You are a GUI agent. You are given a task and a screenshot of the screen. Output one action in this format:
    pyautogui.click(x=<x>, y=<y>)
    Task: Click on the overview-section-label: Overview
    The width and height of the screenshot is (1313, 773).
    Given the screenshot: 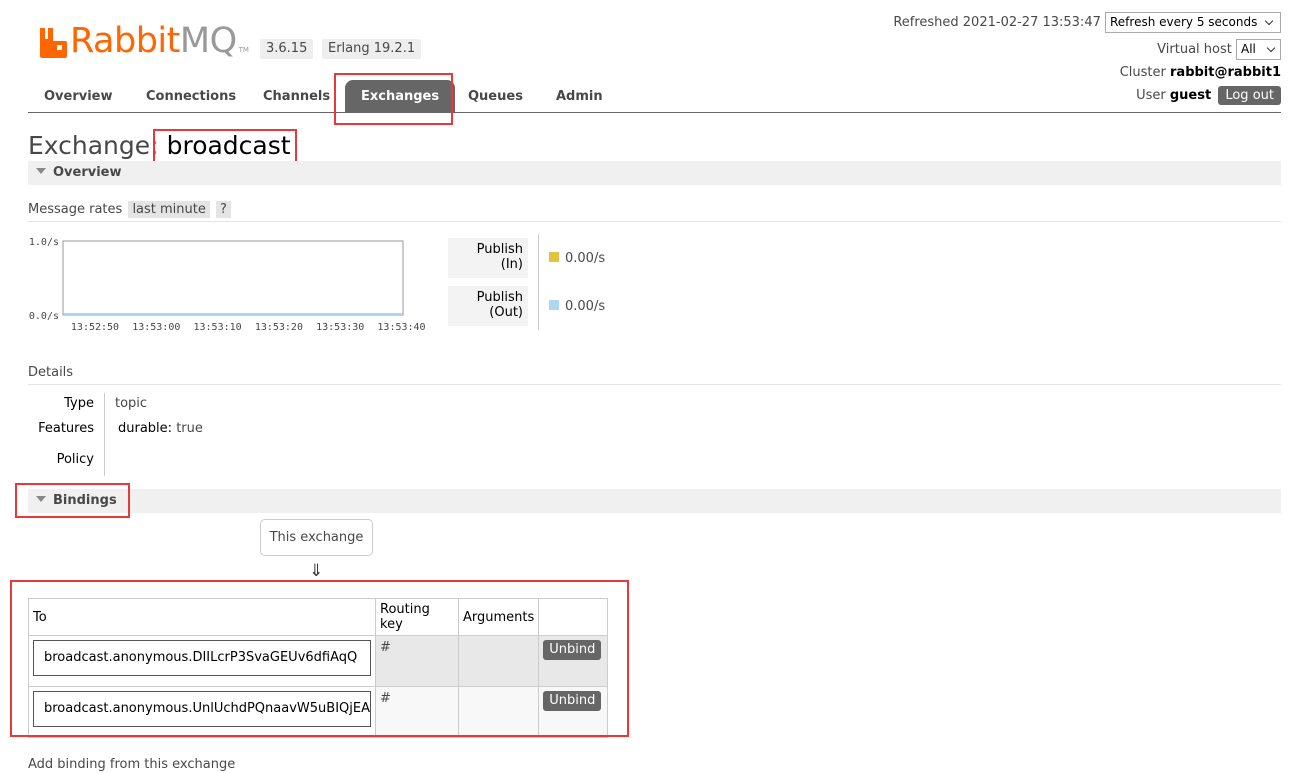 What is the action you would take?
    pyautogui.click(x=87, y=172)
    